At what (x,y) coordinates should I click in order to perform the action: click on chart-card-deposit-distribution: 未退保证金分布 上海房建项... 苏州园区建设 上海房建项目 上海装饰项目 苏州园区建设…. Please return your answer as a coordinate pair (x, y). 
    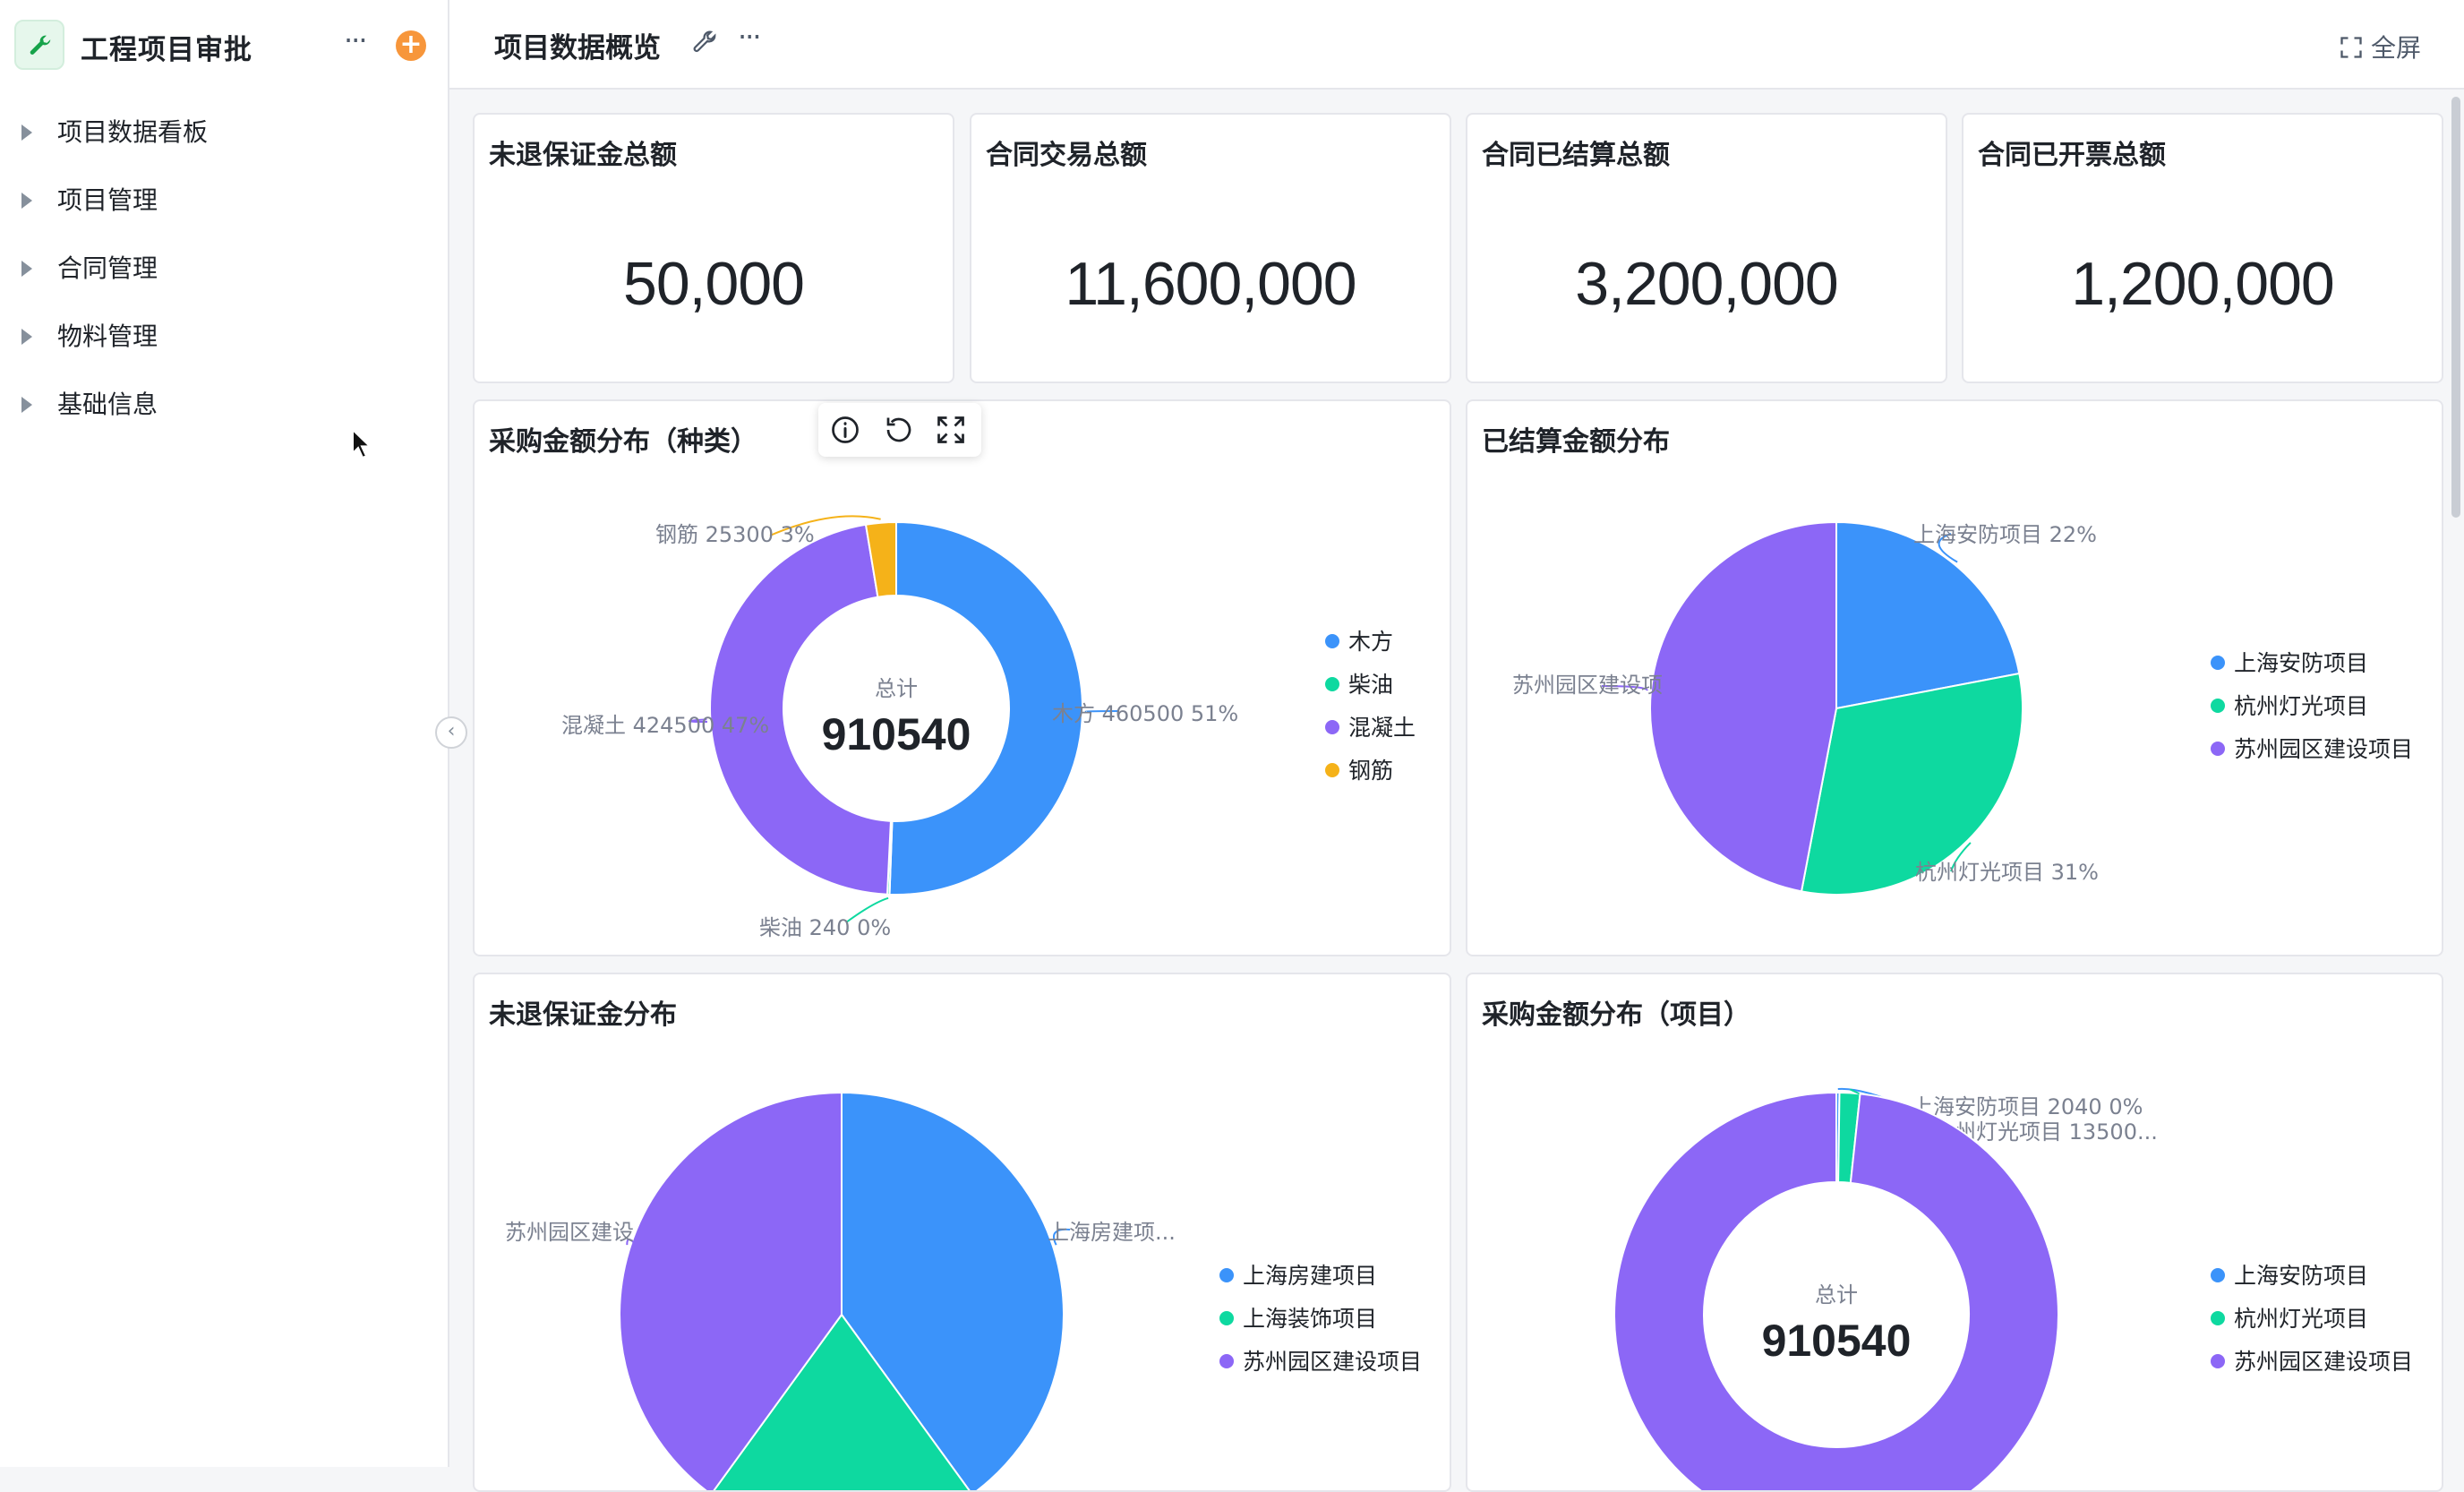
    Looking at the image, I should click on (962, 1232).